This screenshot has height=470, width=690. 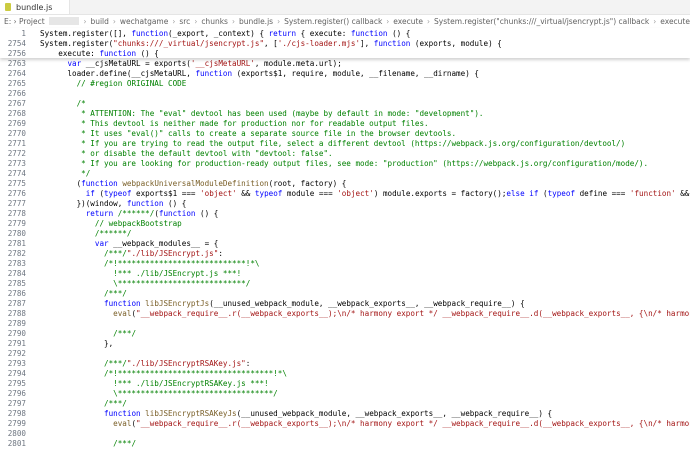 I want to click on breadcrumb-item: System.register() callback, so click(x=333, y=21).